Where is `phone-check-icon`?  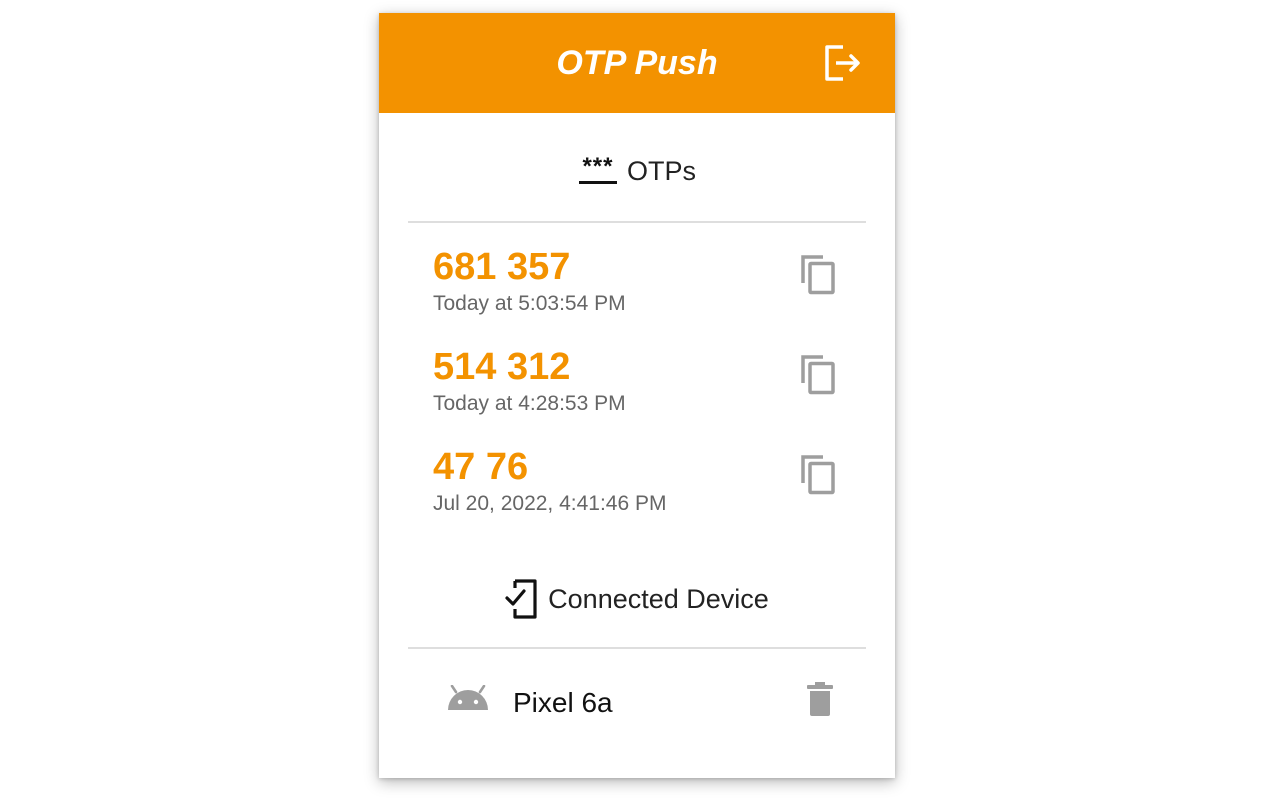
phone-check-icon is located at coordinates (521, 599).